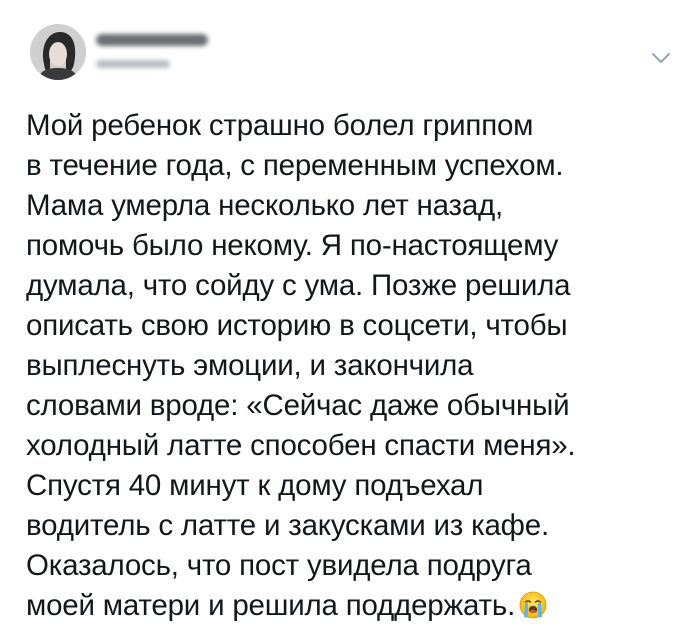 The height and width of the screenshot is (643, 700). Describe the element at coordinates (533, 604) in the screenshot. I see `loudly-crying-face-emoji` at that location.